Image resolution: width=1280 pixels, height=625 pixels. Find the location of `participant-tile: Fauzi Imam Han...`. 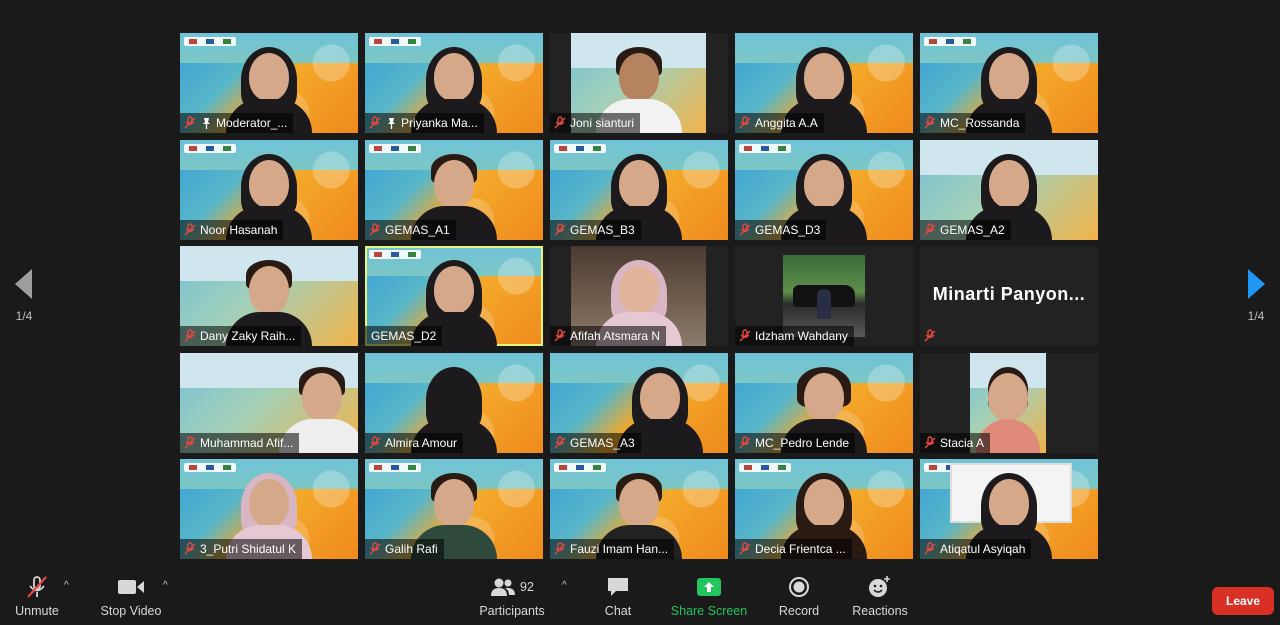

participant-tile: Fauzi Imam Han... is located at coordinates (639, 509).